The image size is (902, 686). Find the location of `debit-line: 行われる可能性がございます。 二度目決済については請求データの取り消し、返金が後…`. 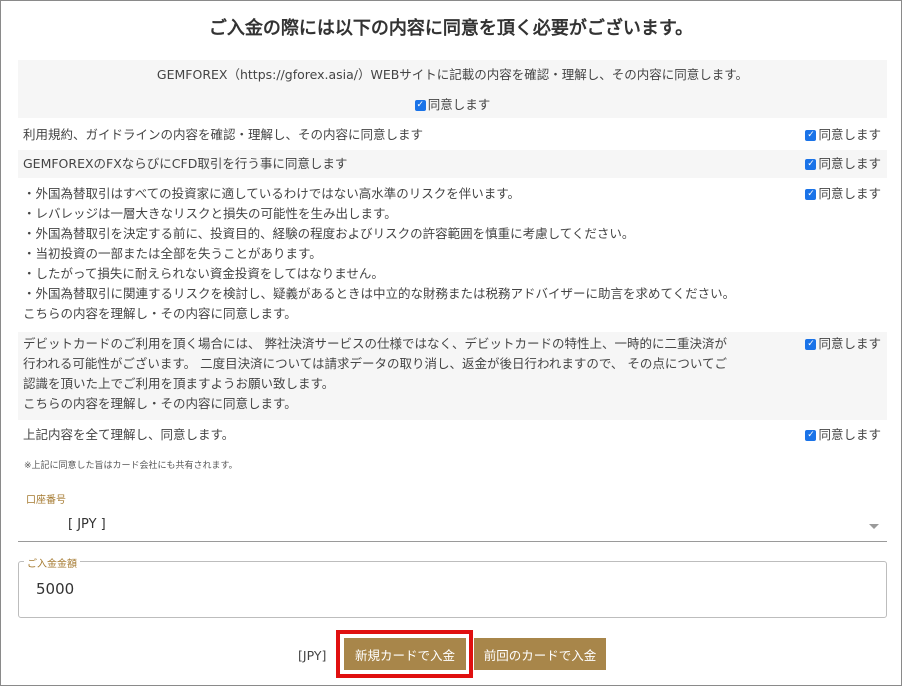

debit-line: 行われる可能性がございます。 二度目決済については請求データの取り消し、返金が後… is located at coordinates (375, 363).